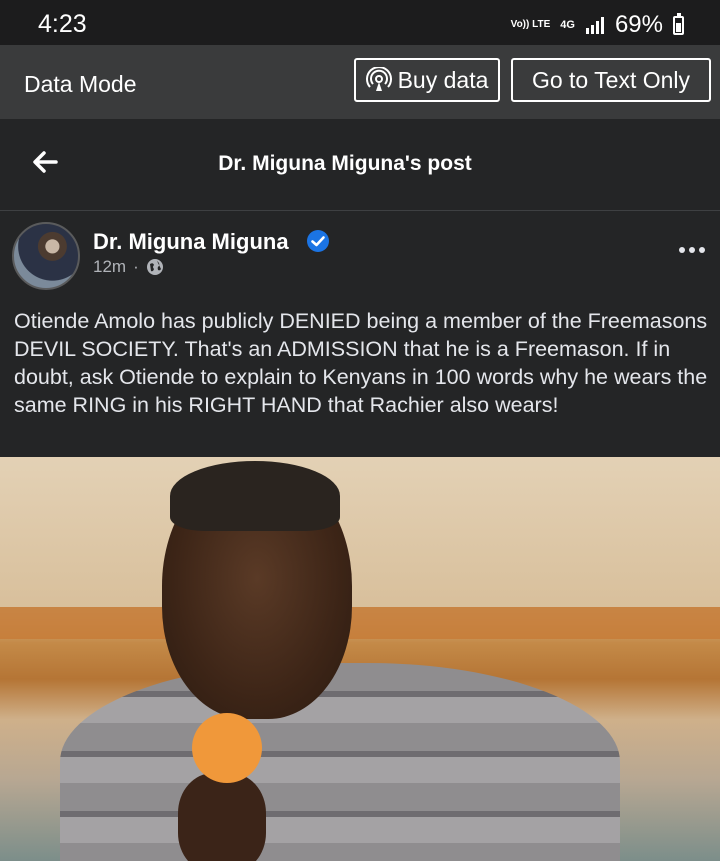 The height and width of the screenshot is (861, 720). Describe the element at coordinates (227, 748) in the screenshot. I see `microphone-icon` at that location.